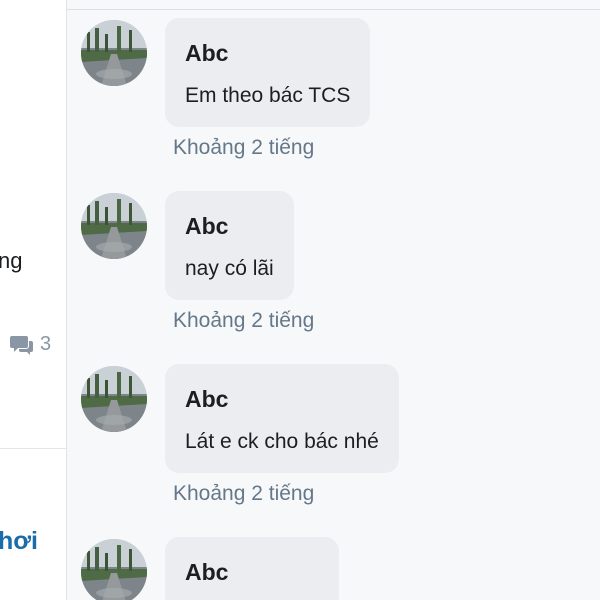 Image resolution: width=600 pixels, height=600 pixels. I want to click on comment-text: nay có lãi, so click(229, 268).